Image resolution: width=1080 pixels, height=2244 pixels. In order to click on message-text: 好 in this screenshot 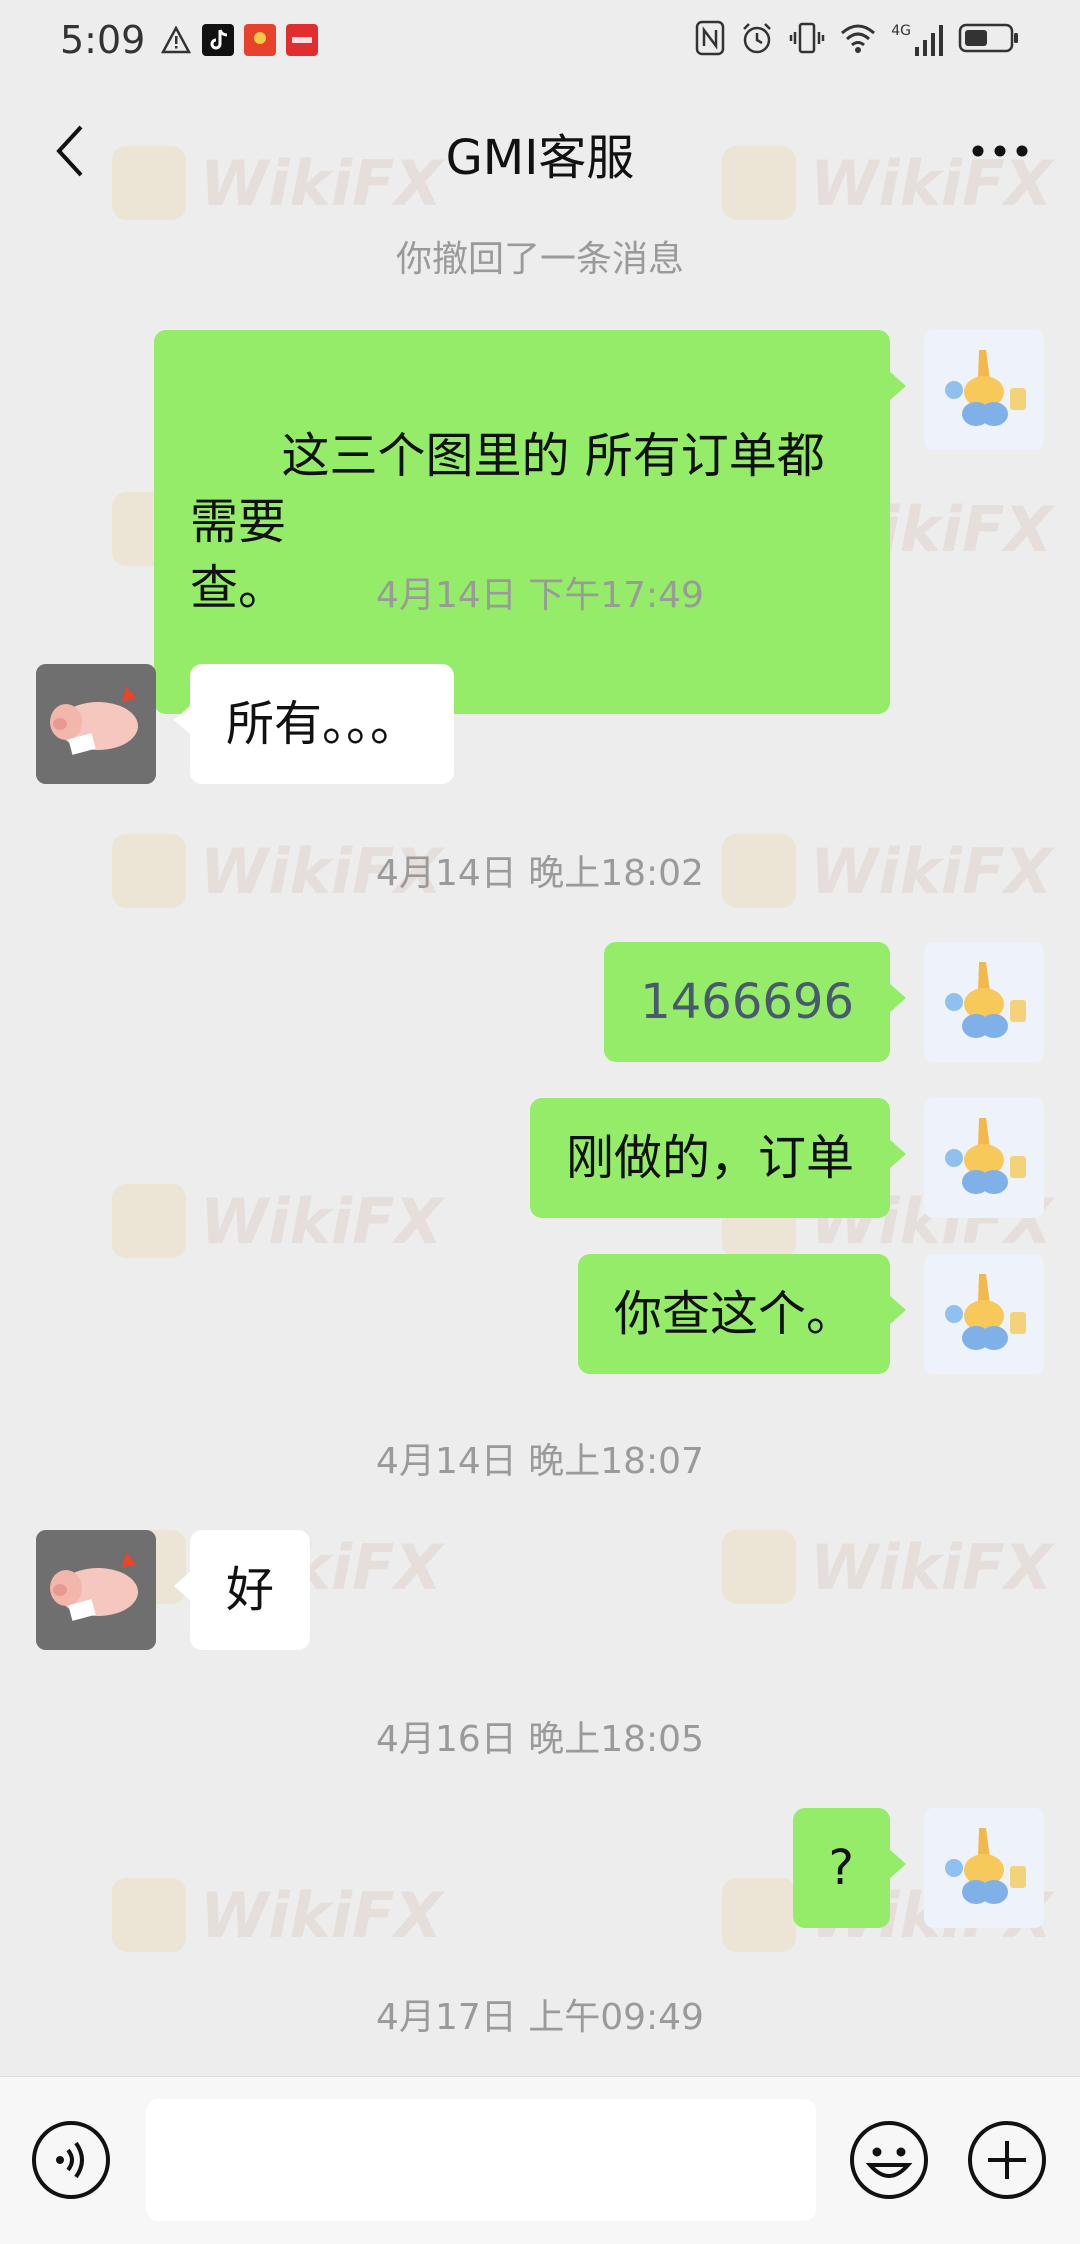, I will do `click(250, 1590)`.